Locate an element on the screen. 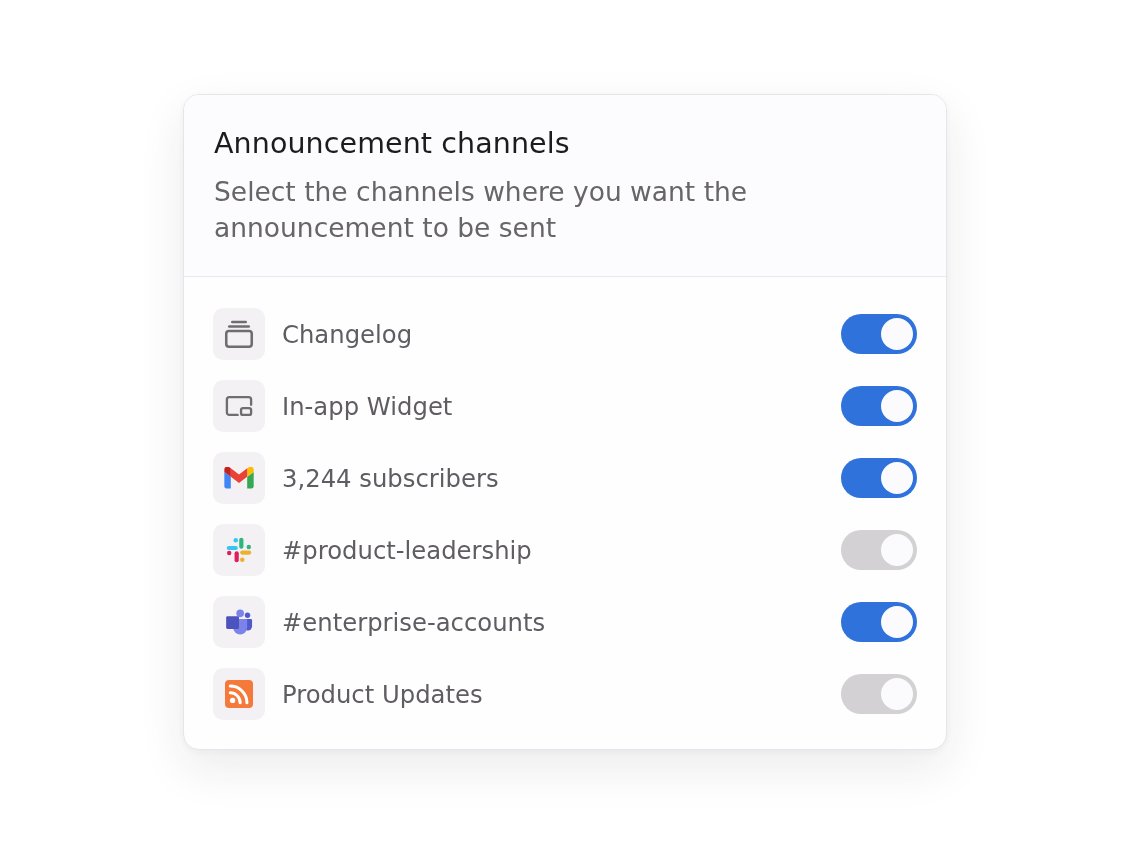  window-icon is located at coordinates (239, 406).